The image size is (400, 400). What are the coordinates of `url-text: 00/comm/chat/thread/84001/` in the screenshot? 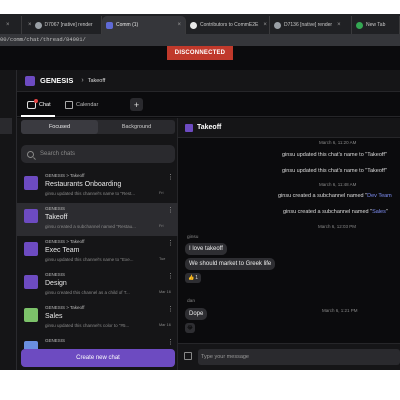 It's located at (43, 40).